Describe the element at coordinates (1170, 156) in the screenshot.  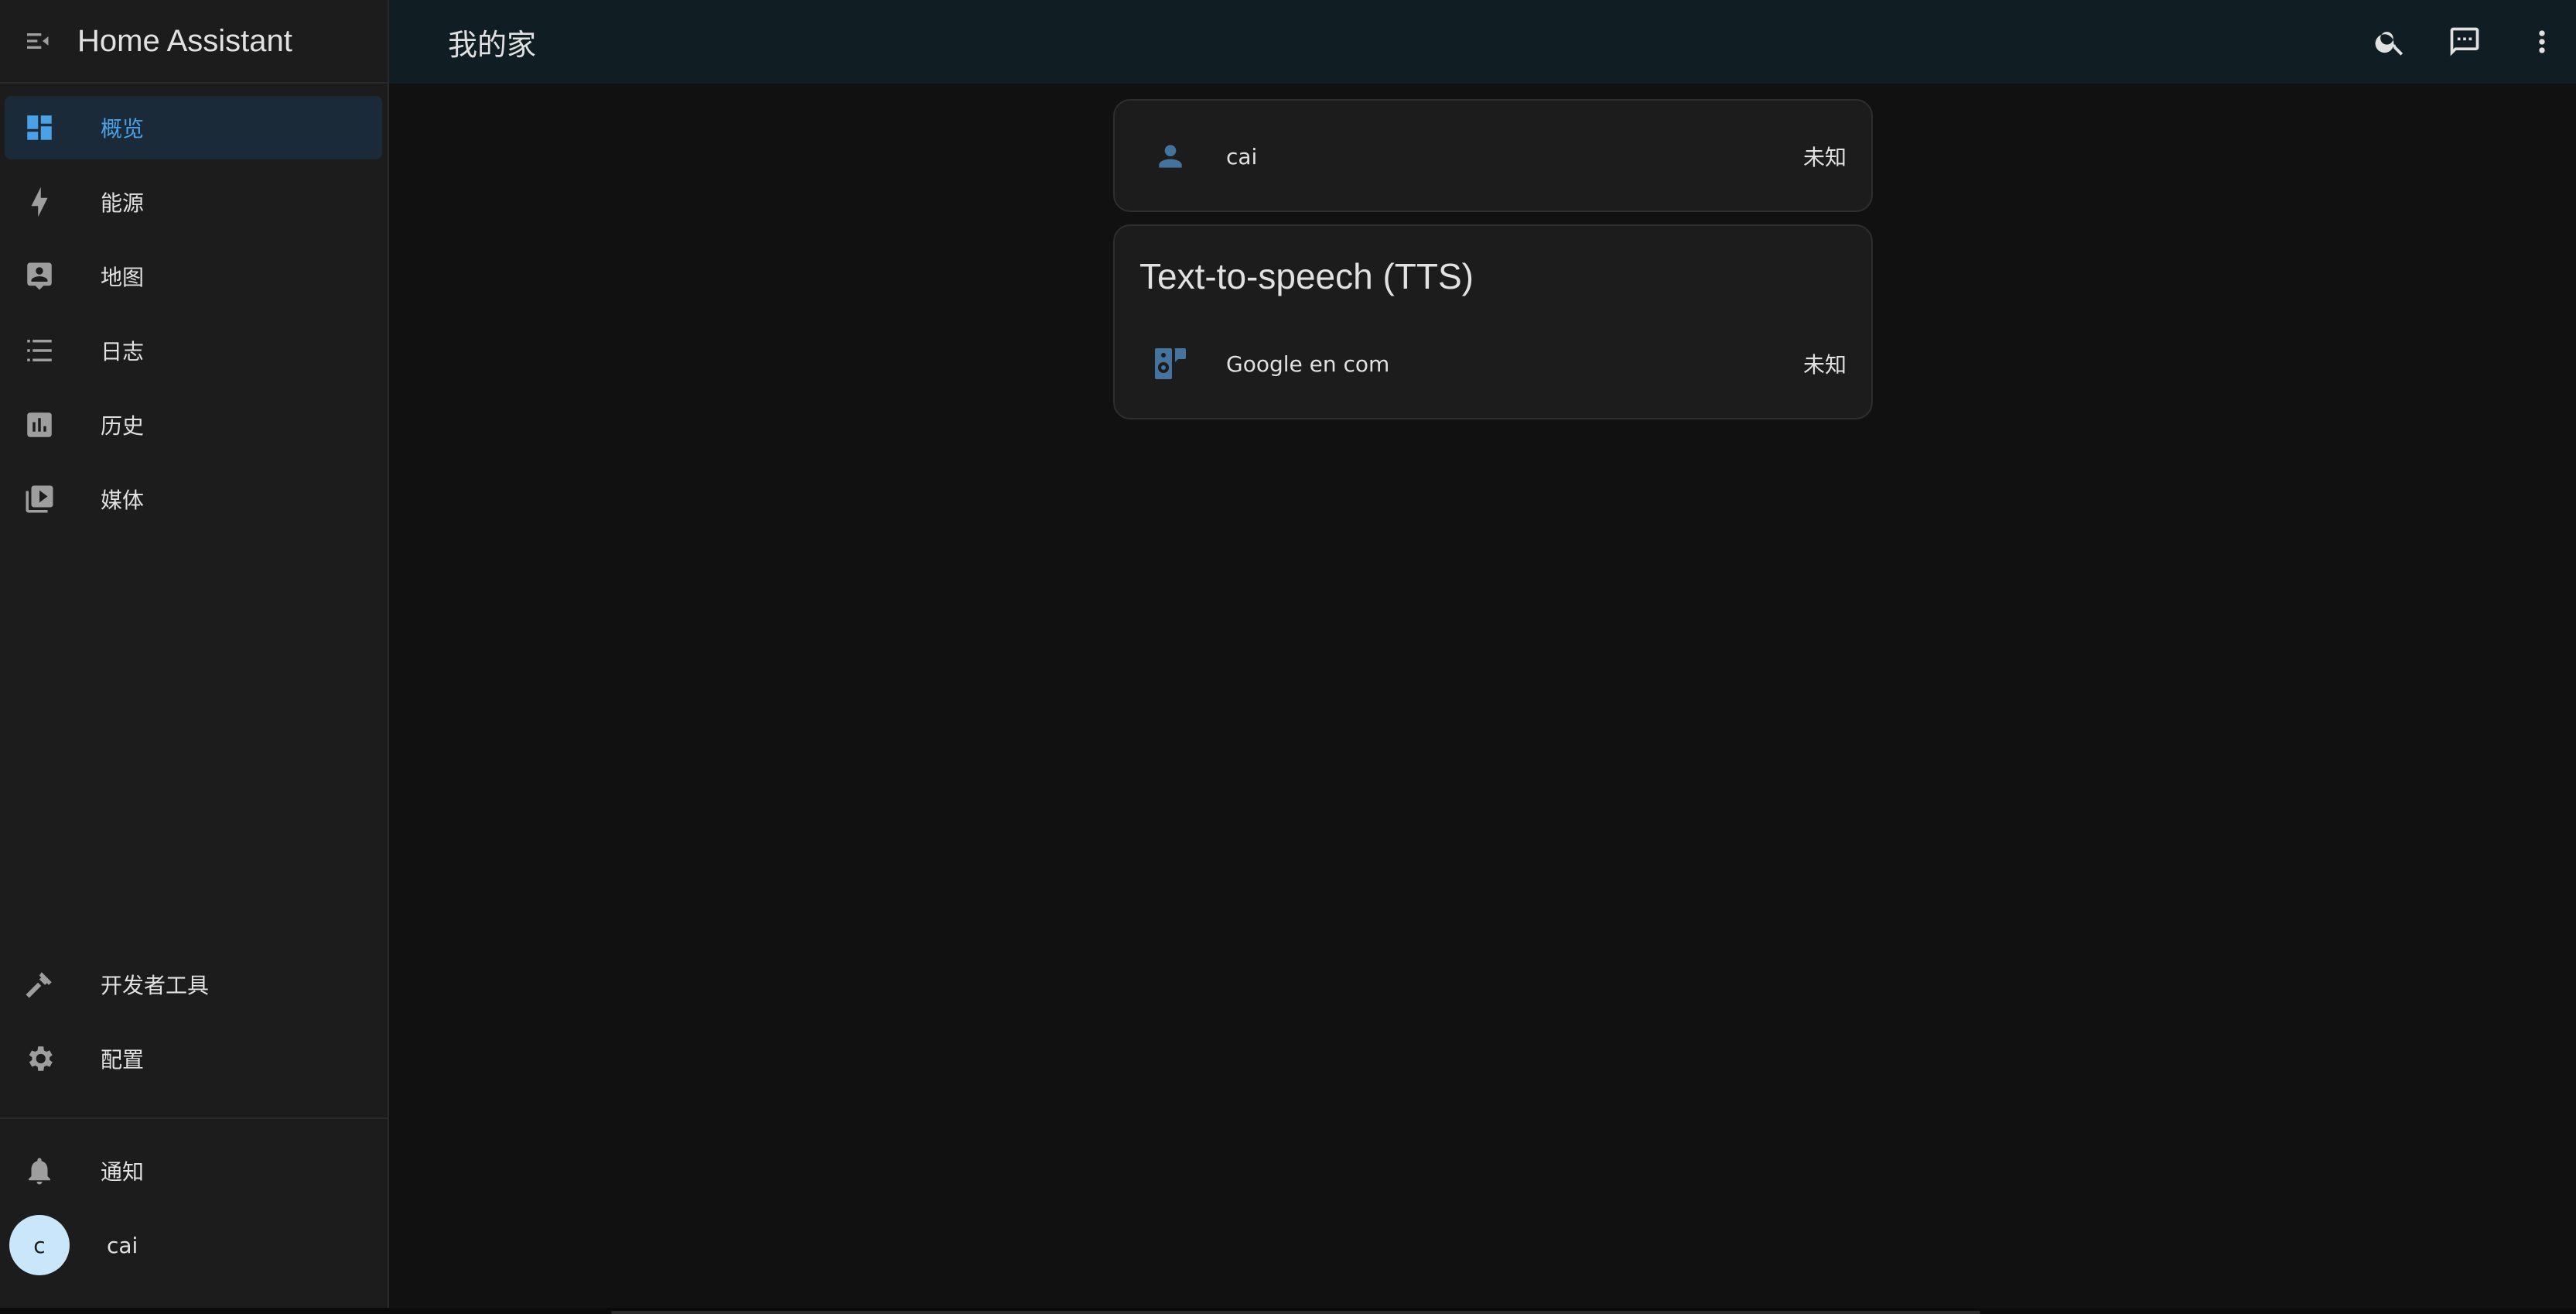
I see `account-icon` at that location.